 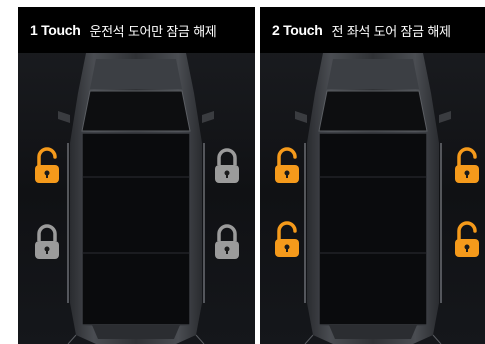 I want to click on step-label: 1 Touch, so click(x=55, y=30).